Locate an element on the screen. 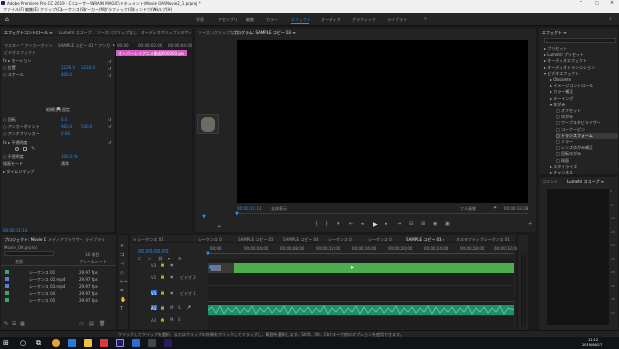  source-thumbnail is located at coordinates (208, 124).